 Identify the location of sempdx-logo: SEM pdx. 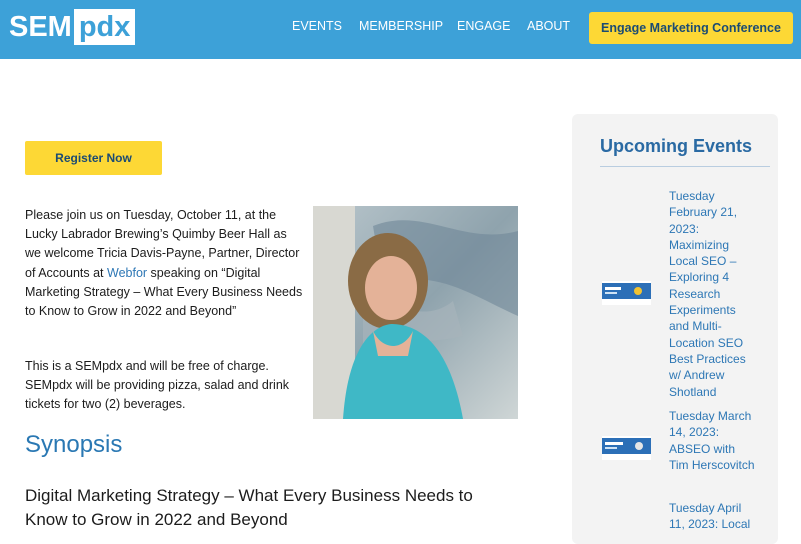
(72, 27).